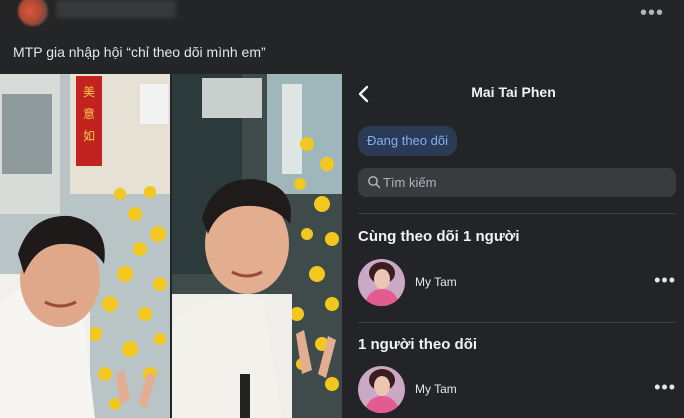  I want to click on mutual-section-title: Cùng theo dõi 1 người, so click(439, 236).